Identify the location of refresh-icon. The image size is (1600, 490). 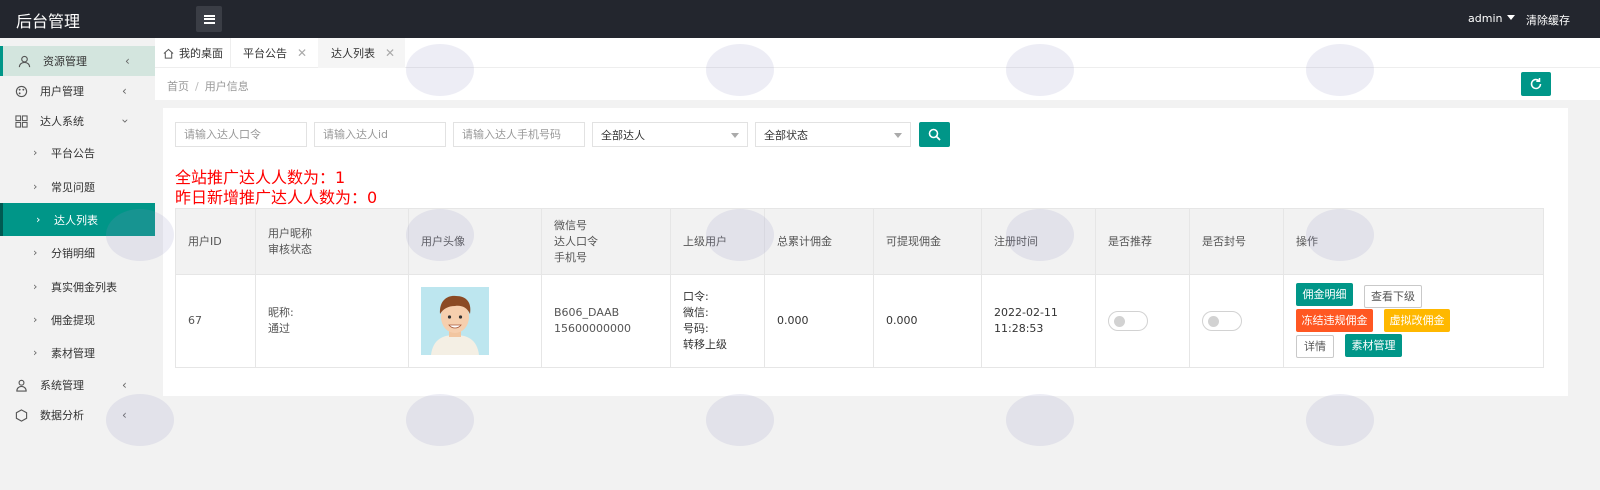
(1536, 84).